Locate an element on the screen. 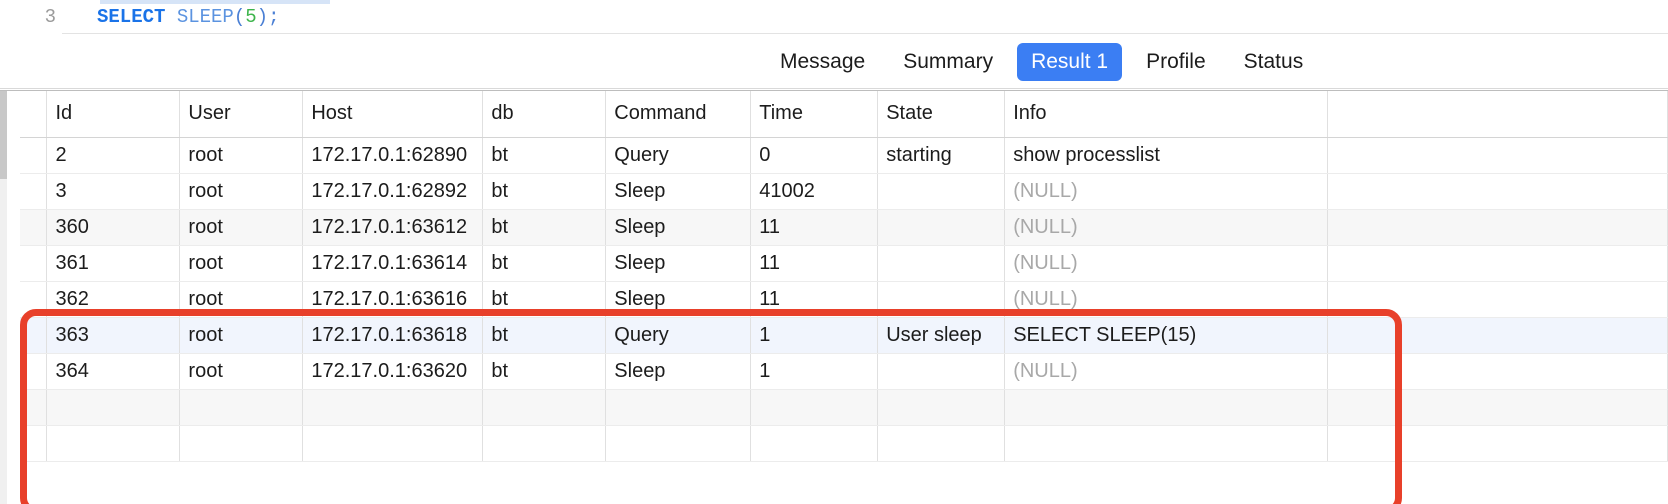  cell-host: 172.17.0.1:63612 is located at coordinates (393, 227).